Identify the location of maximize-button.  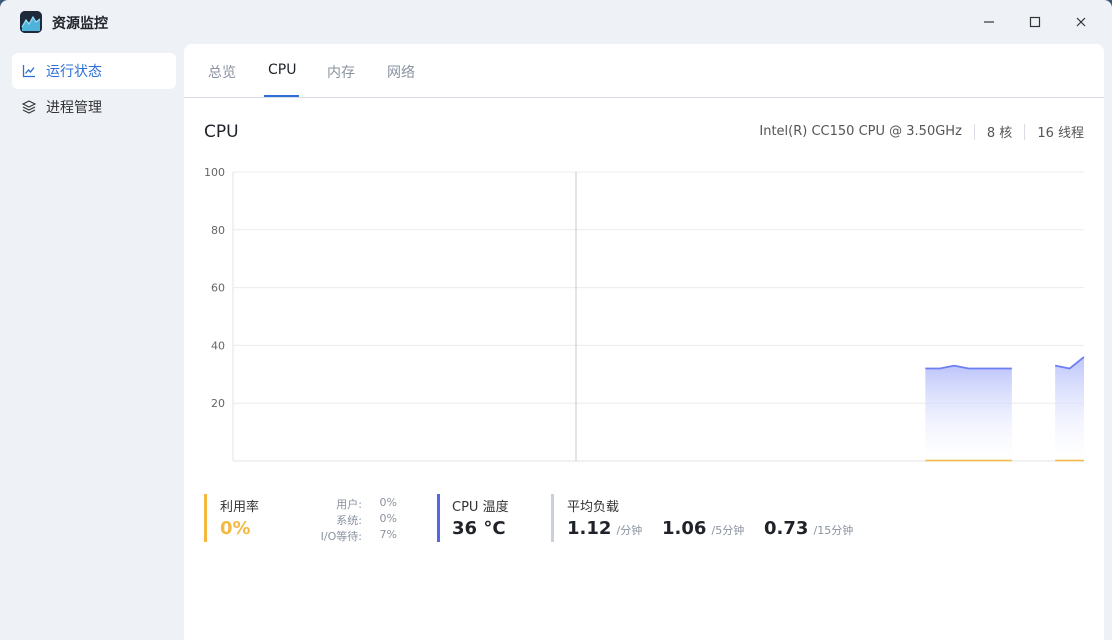
(1035, 22).